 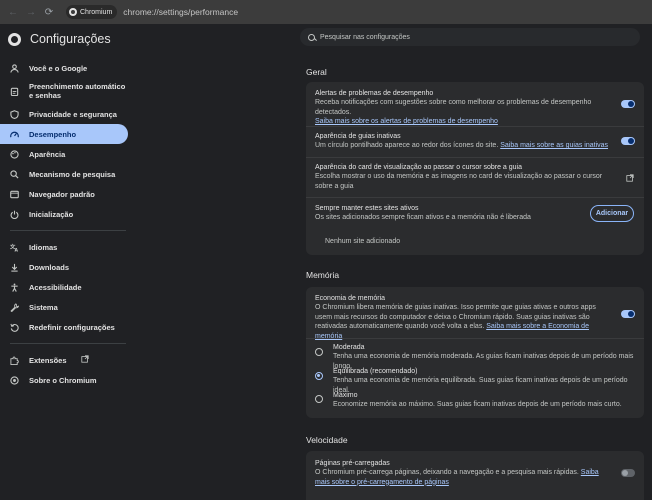 I want to click on scrollbar, so click(x=649, y=262).